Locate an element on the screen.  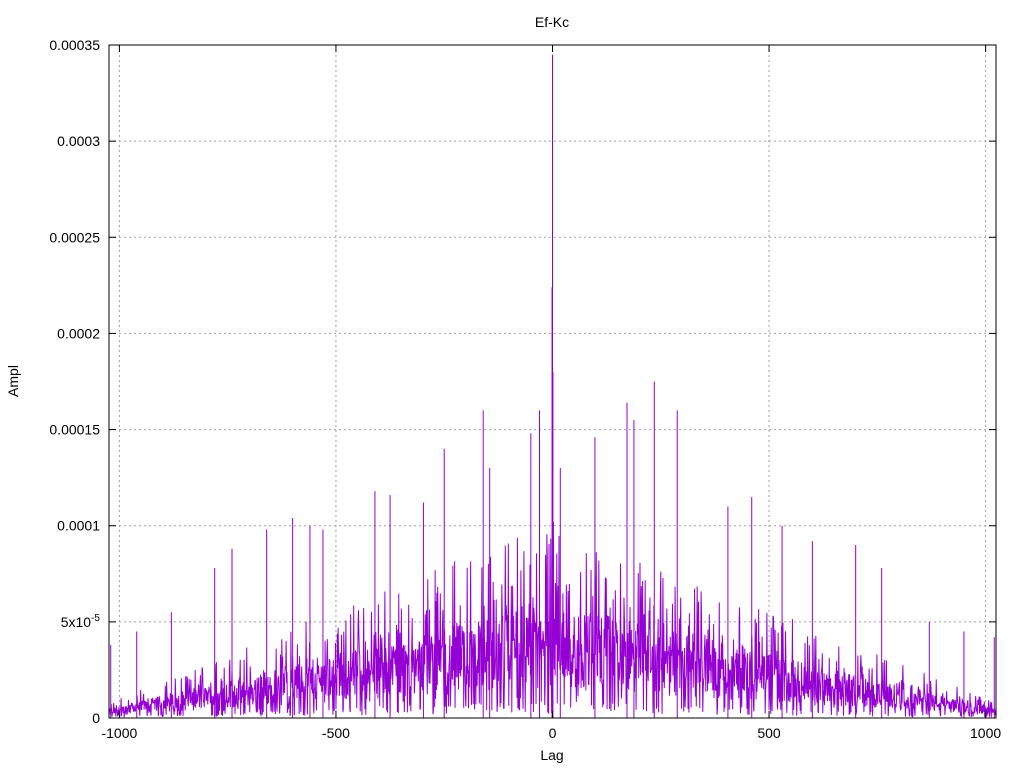
y-axis-title: Ampl is located at coordinates (13, 381).